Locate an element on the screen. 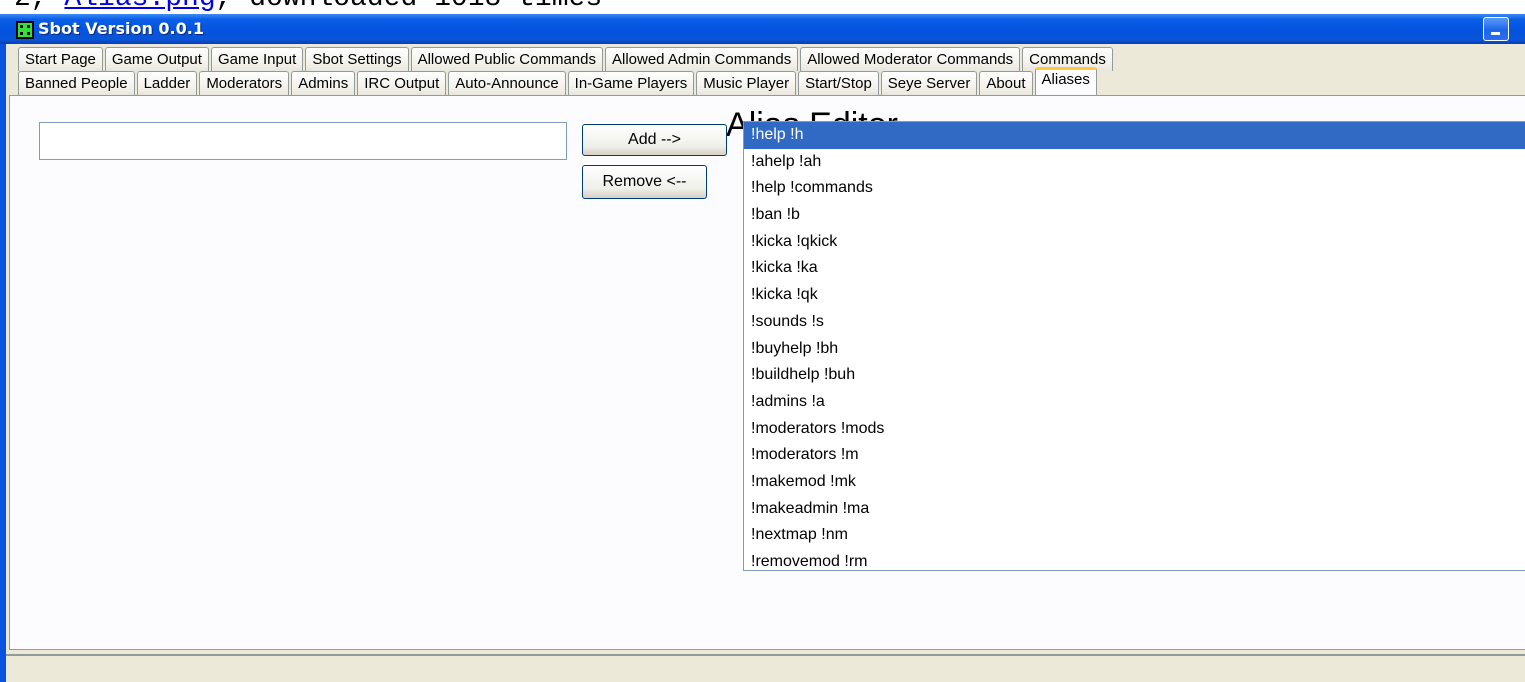  header-suffix: , downloaded 1018 times is located at coordinates (409, 7).